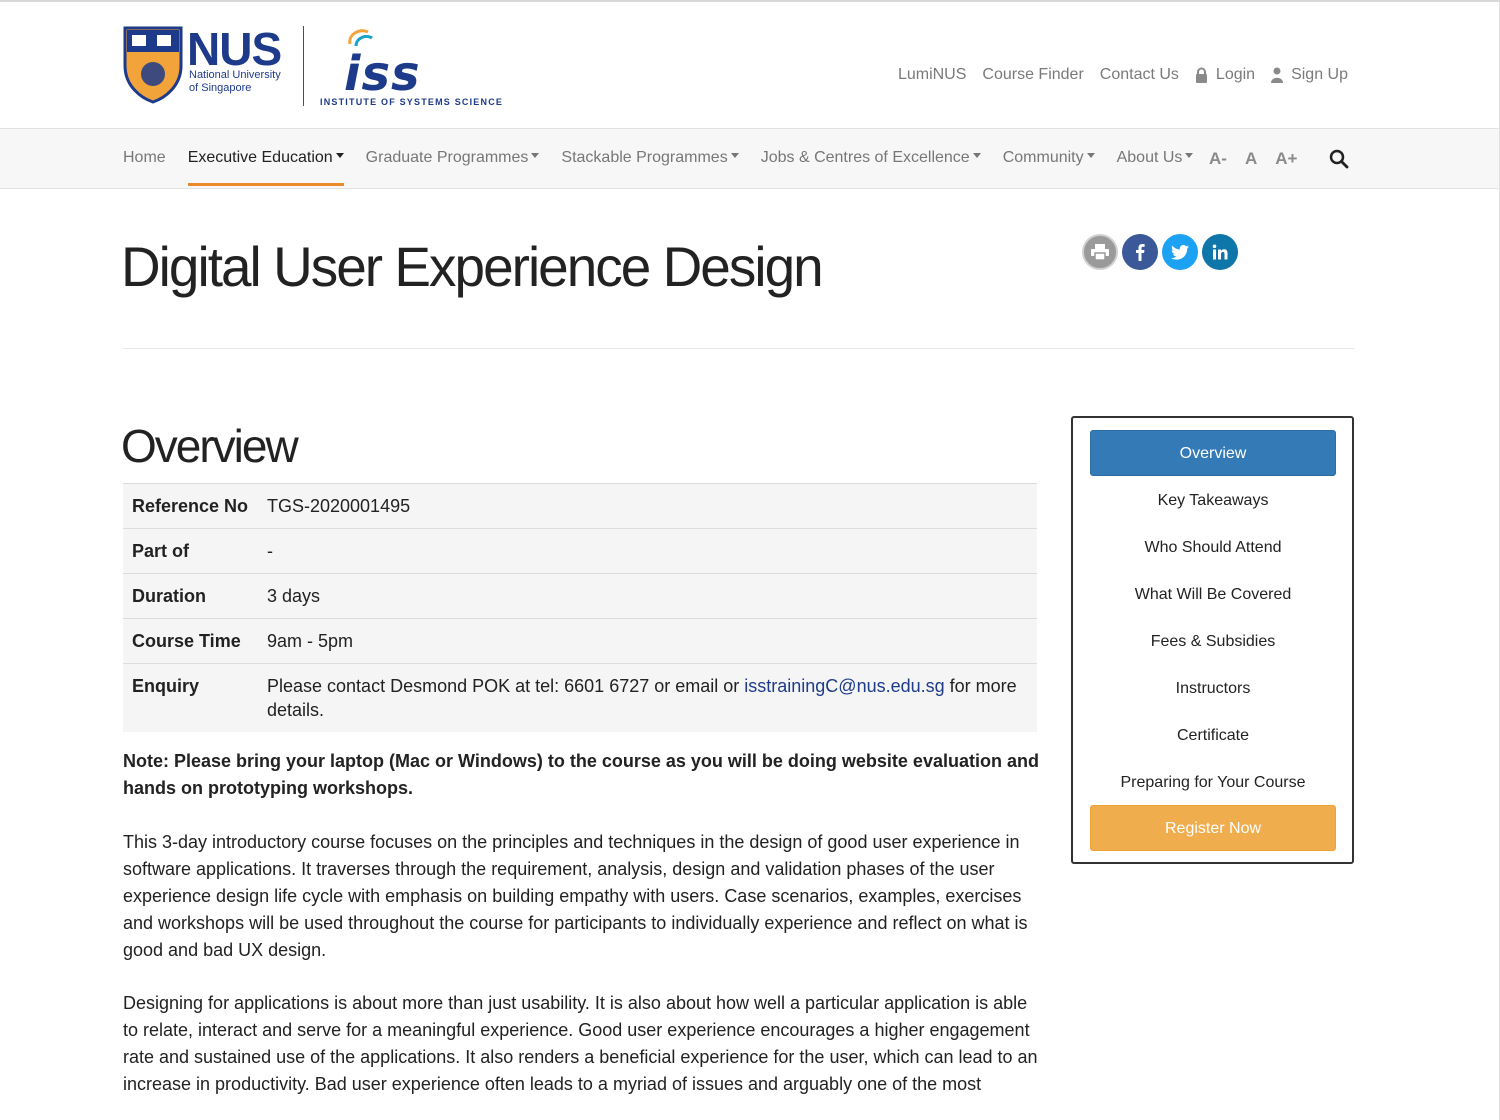  I want to click on side-fees-subsidies-link: Fees & Subsidies, so click(1213, 642).